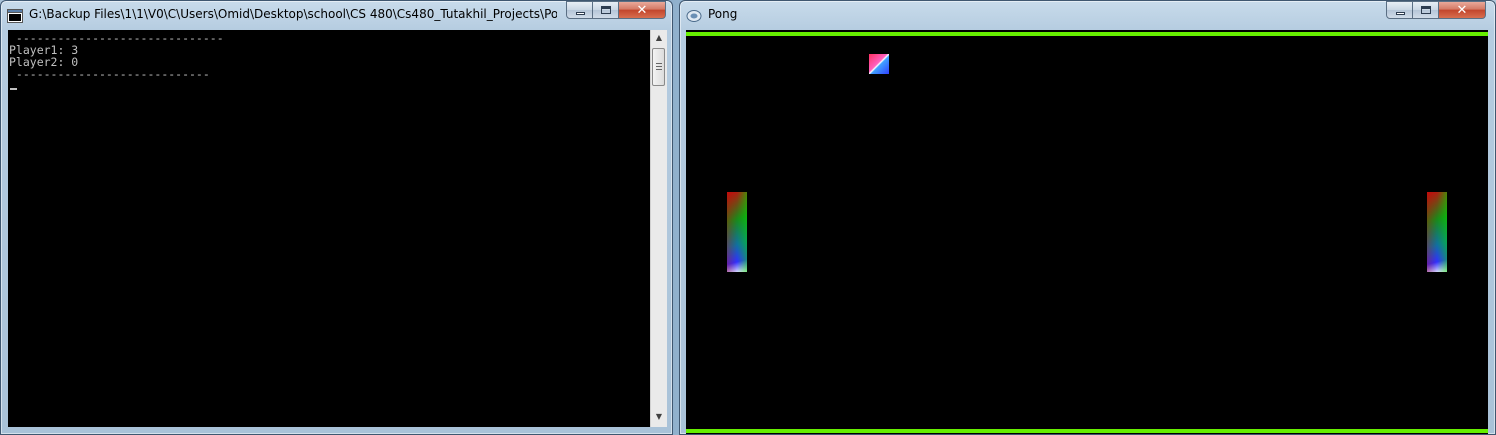 This screenshot has width=1496, height=435. What do you see at coordinates (1087, 34) in the screenshot?
I see `top-wall` at bounding box center [1087, 34].